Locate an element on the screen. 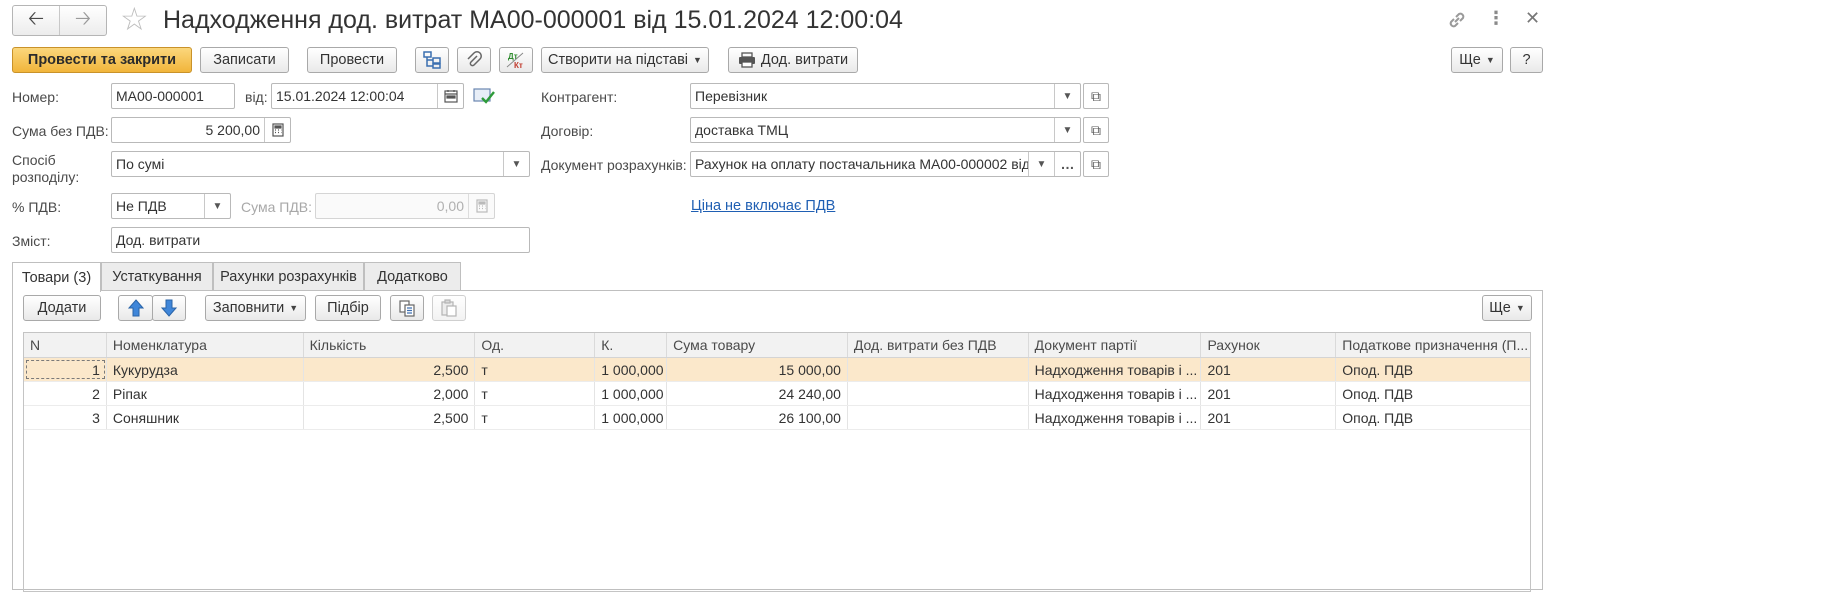 Image resolution: width=1843 pixels, height=592 pixels. link-icon is located at coordinates (1457, 22).